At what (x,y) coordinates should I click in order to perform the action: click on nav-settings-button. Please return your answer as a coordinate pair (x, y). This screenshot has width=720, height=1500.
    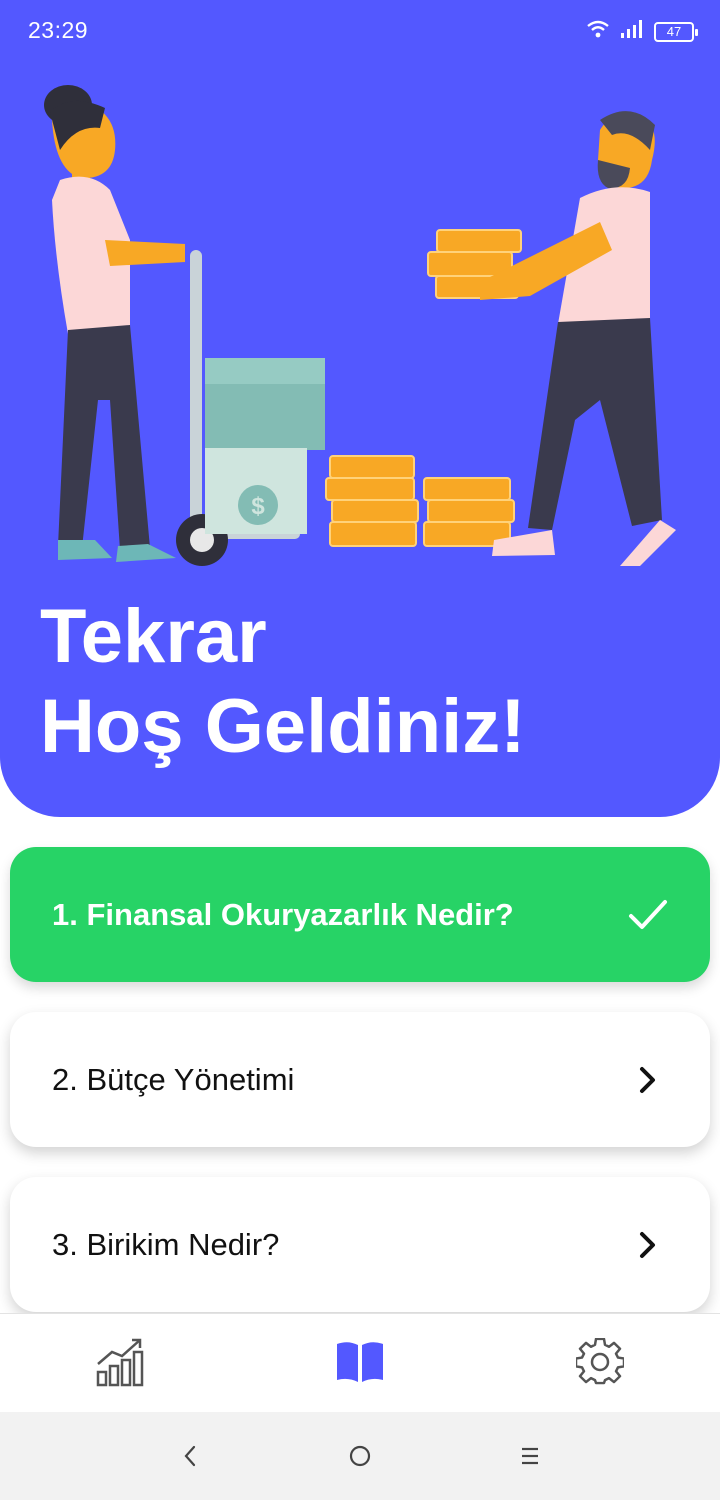
    Looking at the image, I should click on (600, 1364).